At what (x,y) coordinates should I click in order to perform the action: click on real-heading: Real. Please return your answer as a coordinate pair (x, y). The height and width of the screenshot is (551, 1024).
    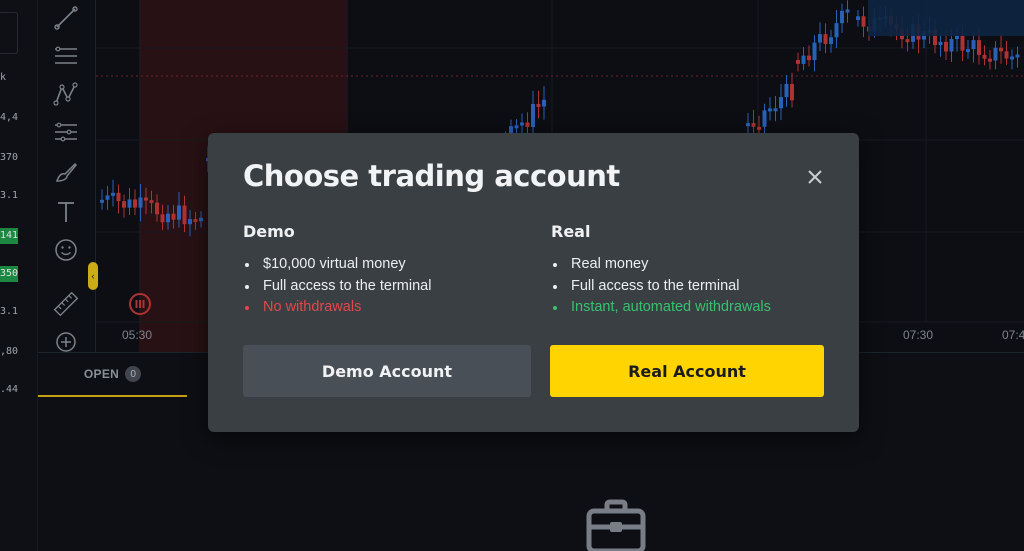
    Looking at the image, I should click on (571, 231).